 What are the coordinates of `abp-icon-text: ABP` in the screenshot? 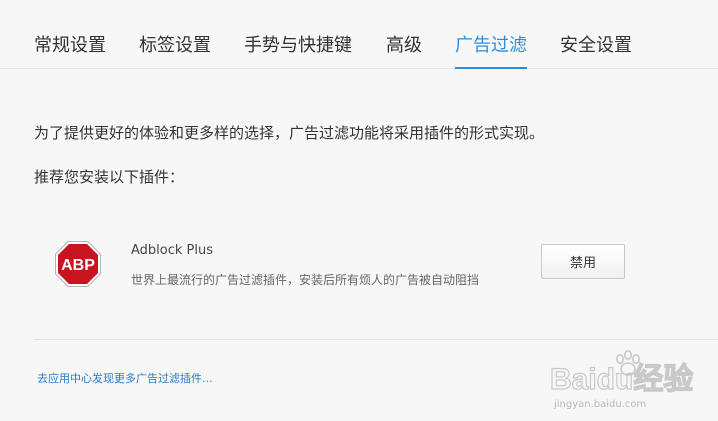 It's located at (78, 265).